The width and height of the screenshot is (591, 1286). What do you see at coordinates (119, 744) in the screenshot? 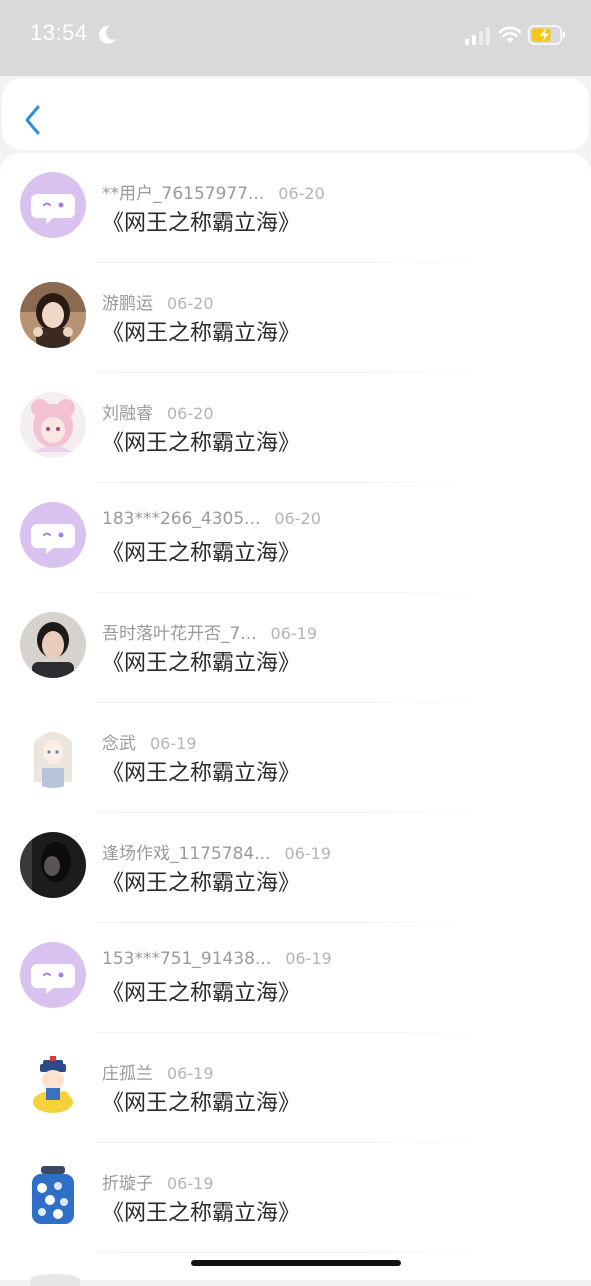
I see `user-name-text: 念武` at bounding box center [119, 744].